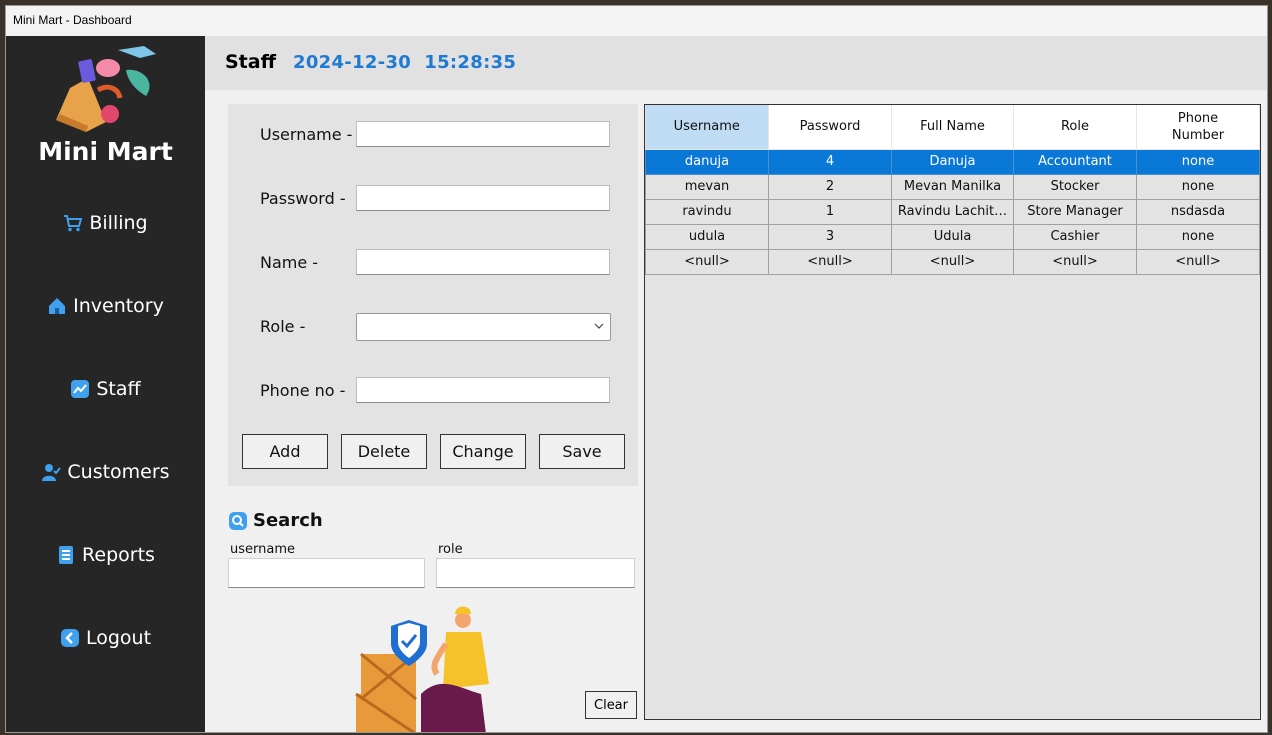 The width and height of the screenshot is (1272, 735). I want to click on table-cell: ravindu, so click(707, 211).